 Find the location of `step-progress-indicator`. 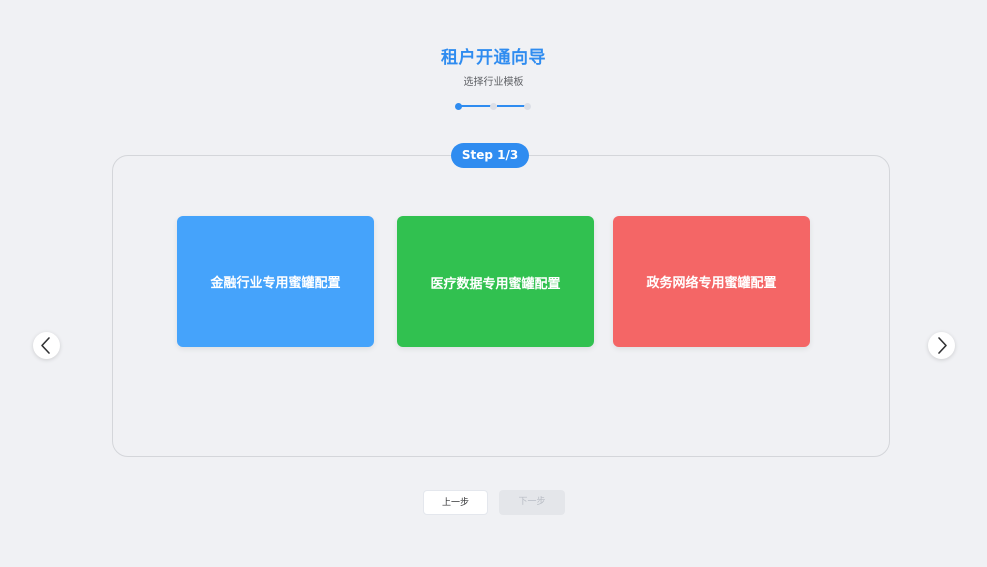

step-progress-indicator is located at coordinates (495, 106).